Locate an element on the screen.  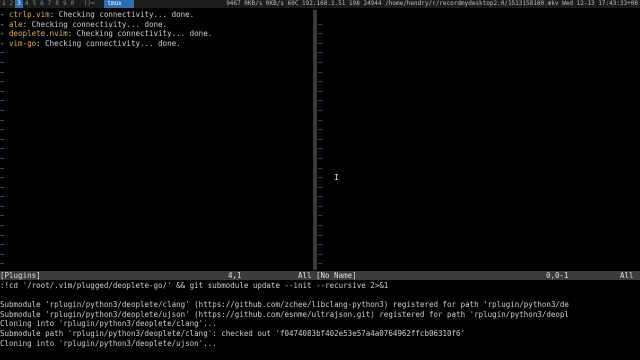
plugin-message-line: - vim-go: Checking connectivity... done. is located at coordinates (156, 44).